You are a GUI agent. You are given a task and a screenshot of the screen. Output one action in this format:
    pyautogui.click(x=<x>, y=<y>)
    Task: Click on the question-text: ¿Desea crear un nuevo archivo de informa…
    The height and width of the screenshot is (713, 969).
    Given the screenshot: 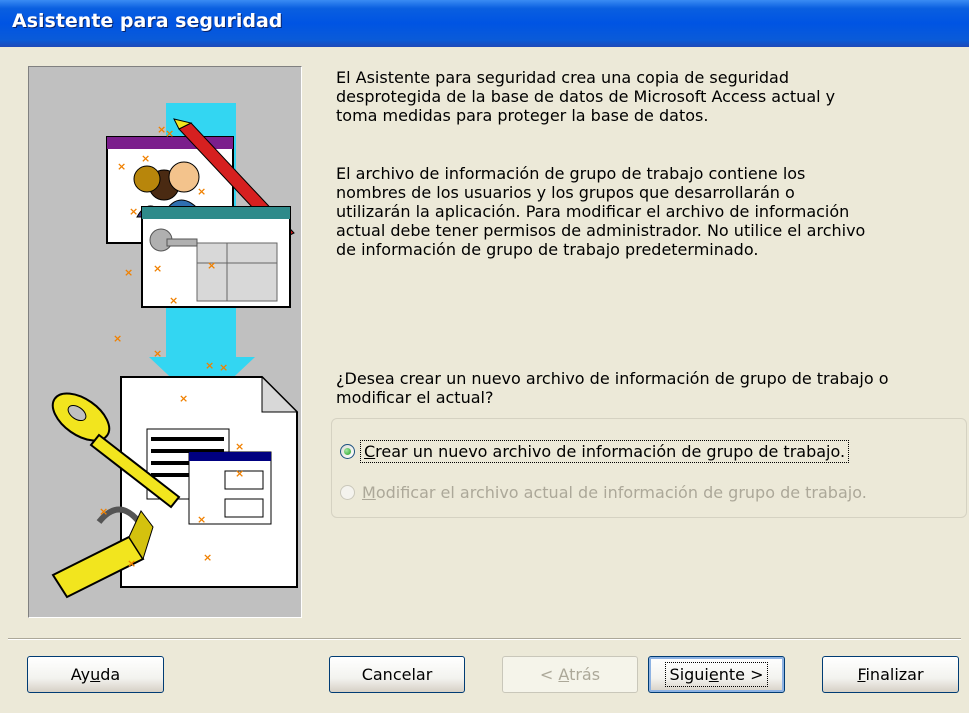 What is the action you would take?
    pyautogui.click(x=612, y=388)
    